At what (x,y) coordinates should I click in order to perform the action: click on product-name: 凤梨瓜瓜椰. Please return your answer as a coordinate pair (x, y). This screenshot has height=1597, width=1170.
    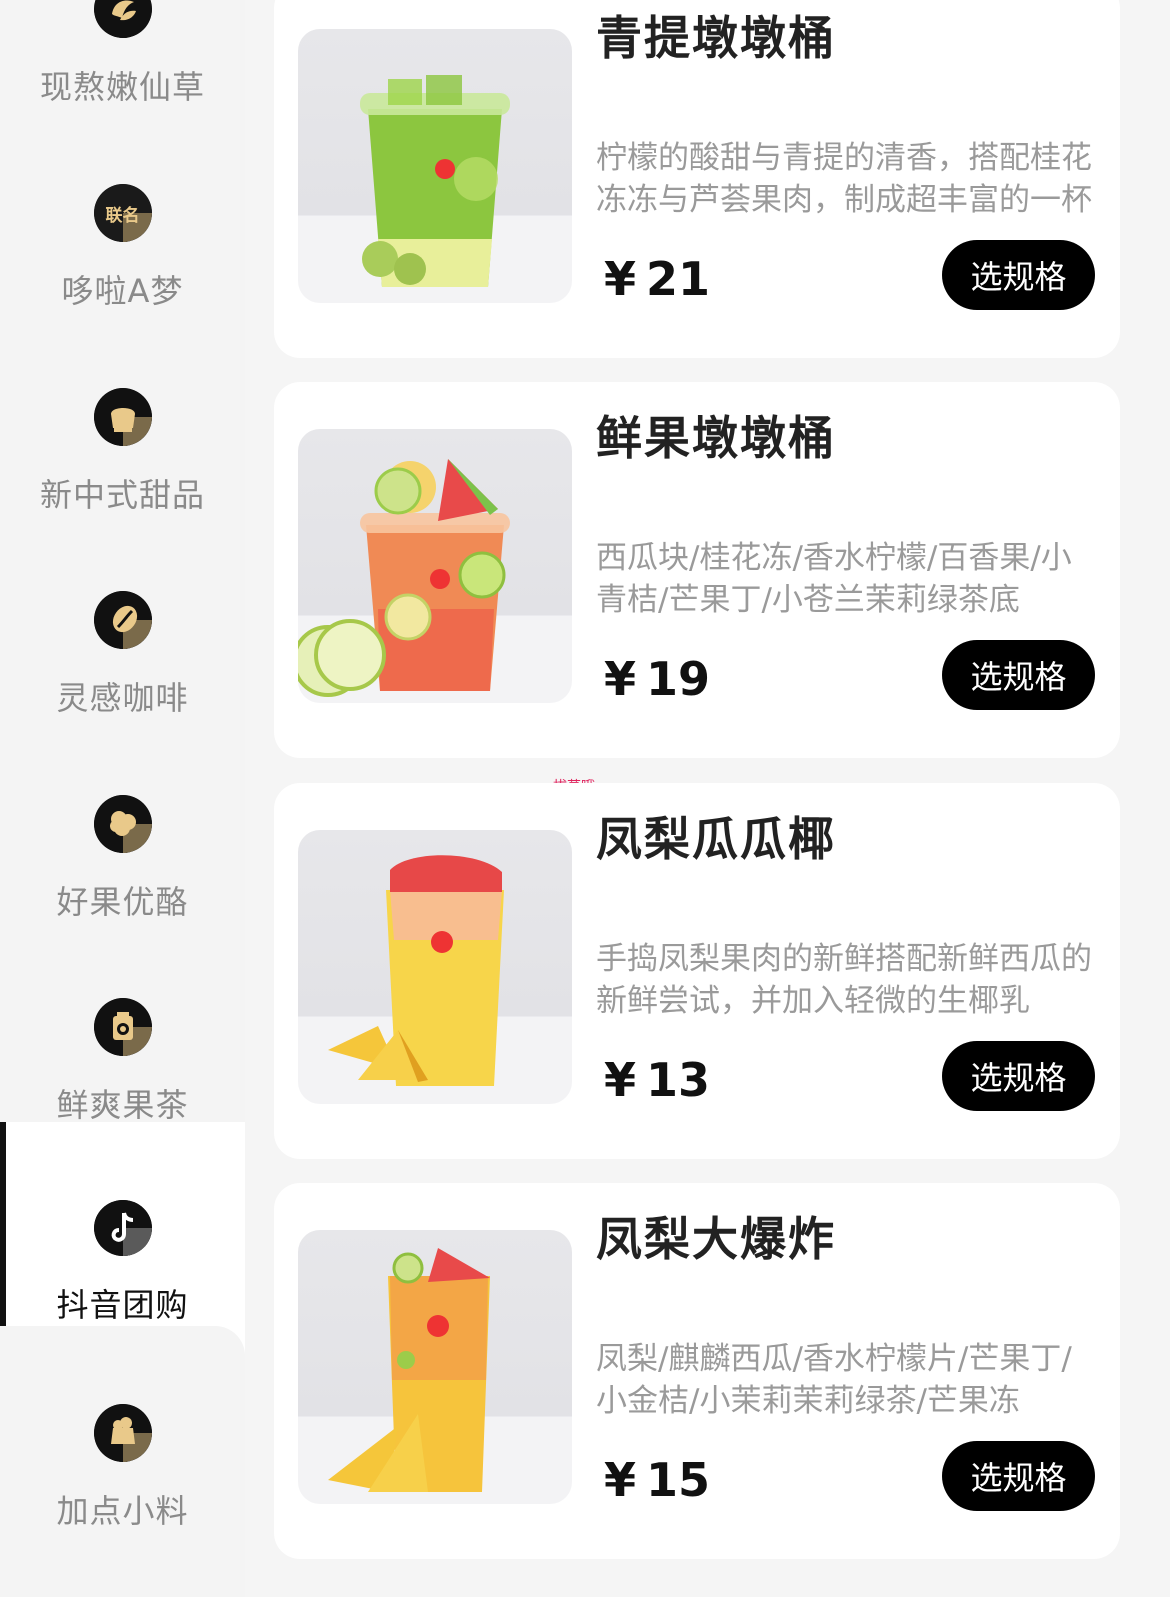
    Looking at the image, I should click on (716, 839).